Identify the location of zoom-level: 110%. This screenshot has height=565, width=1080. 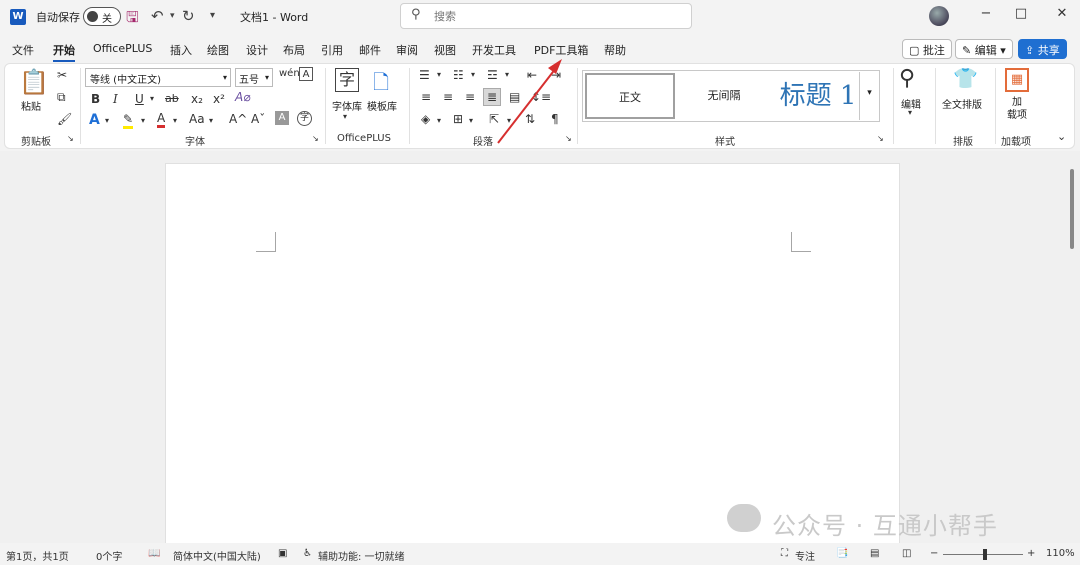
(1060, 553).